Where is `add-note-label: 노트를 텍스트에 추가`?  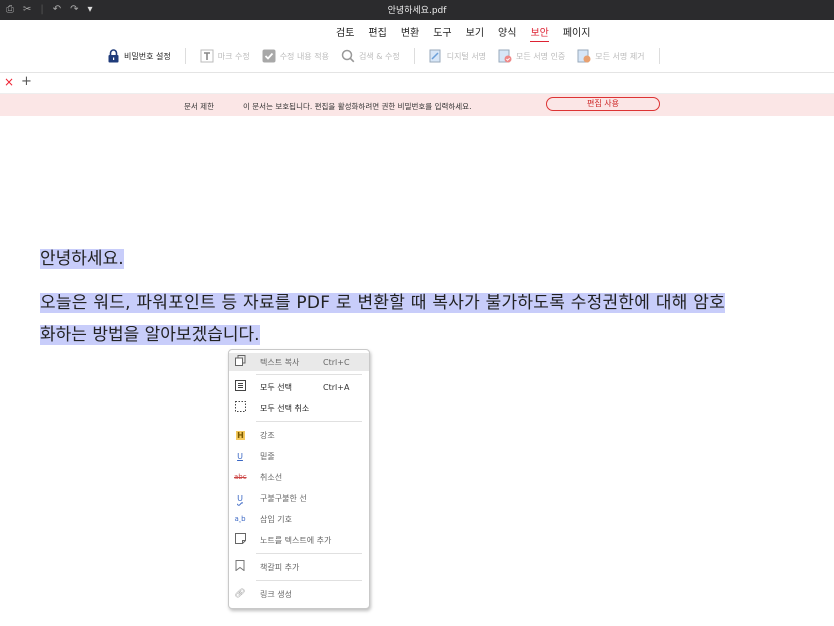 add-note-label: 노트를 텍스트에 추가 is located at coordinates (296, 540).